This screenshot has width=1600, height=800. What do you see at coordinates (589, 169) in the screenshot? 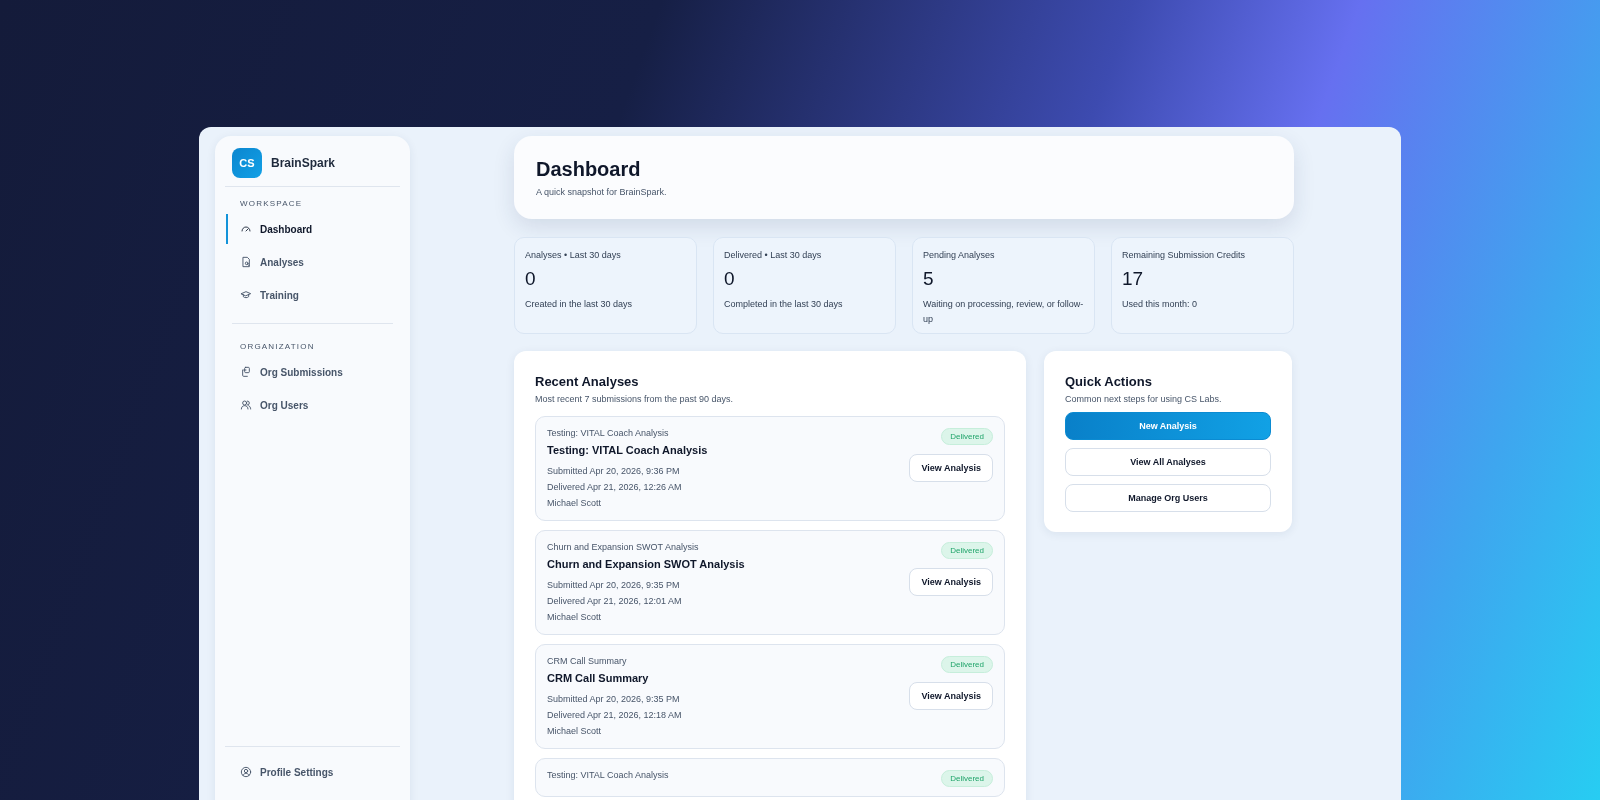
I see `page-title: Dashboard` at bounding box center [589, 169].